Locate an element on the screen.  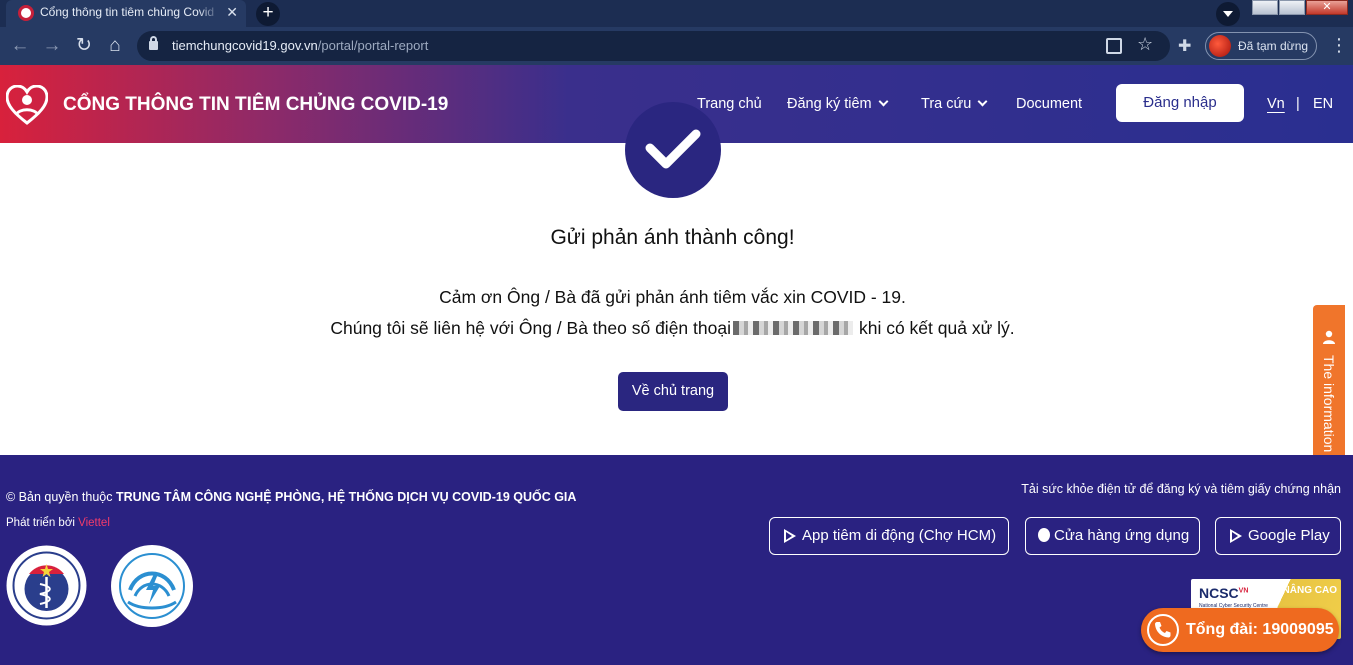
forward-arrow-icon: → is located at coordinates (52, 46).